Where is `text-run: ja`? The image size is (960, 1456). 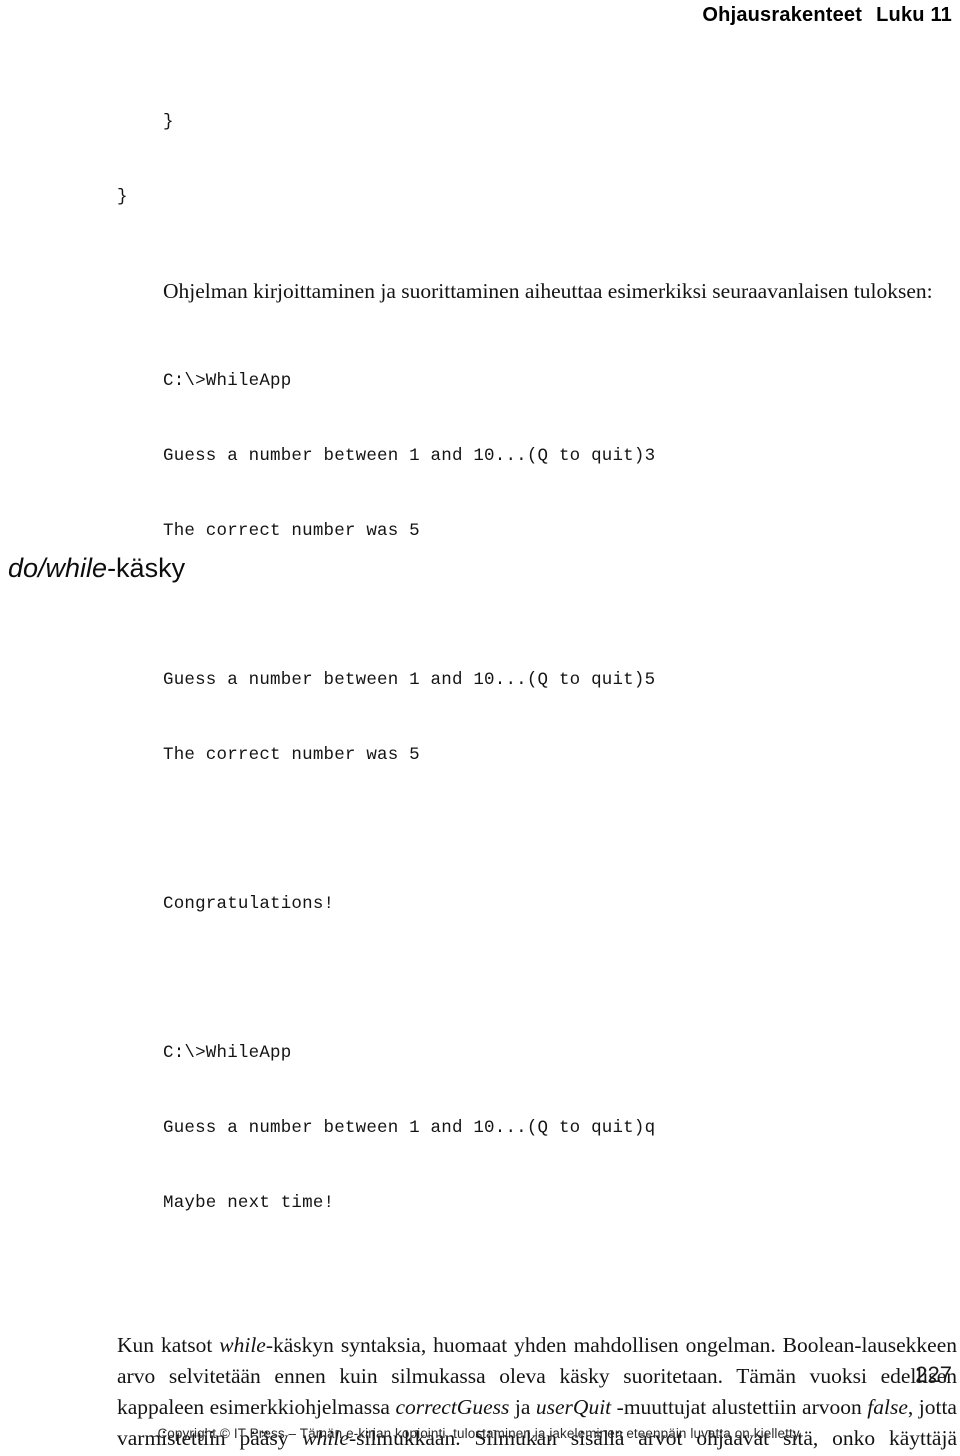
text-run: ja is located at coordinates (522, 1407).